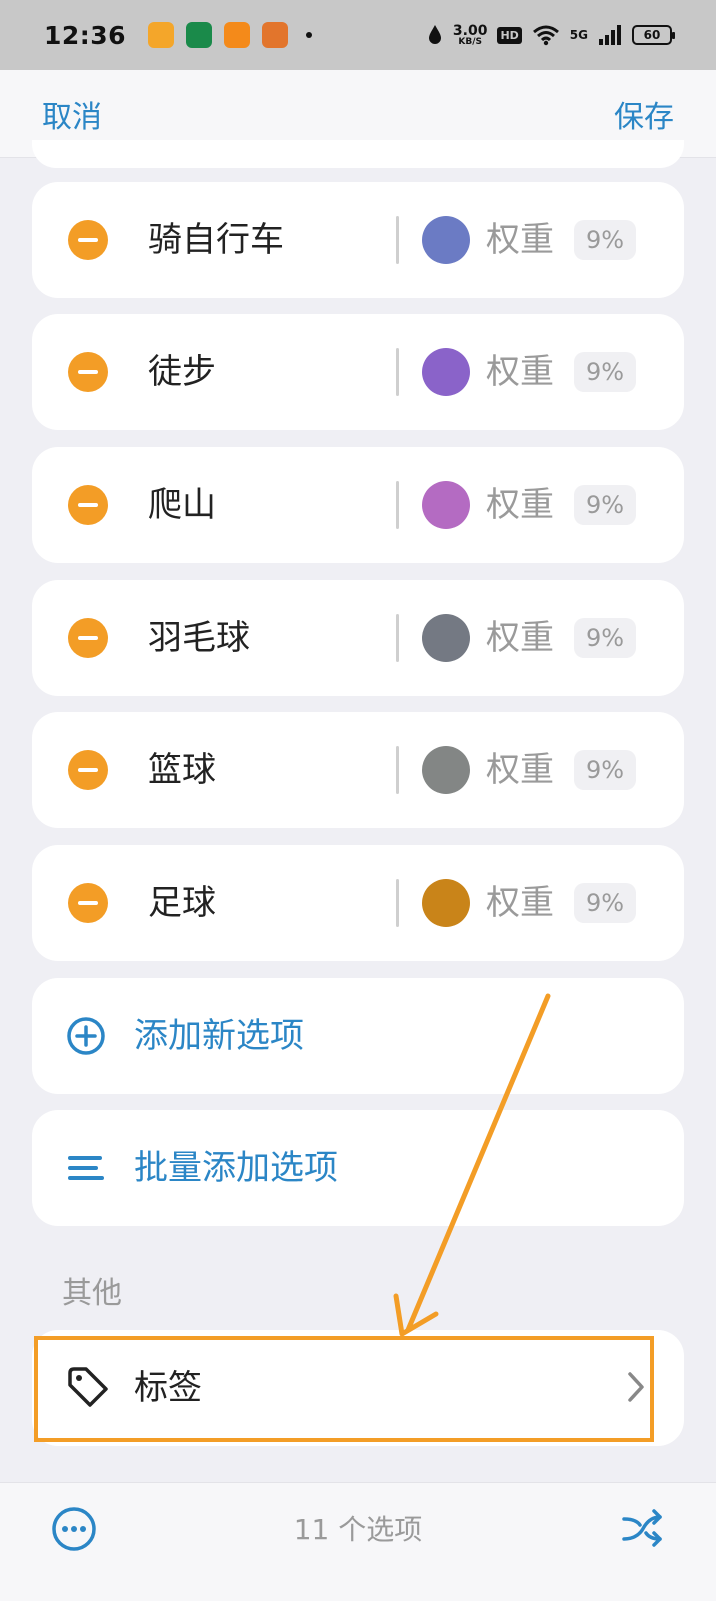 Image resolution: width=716 pixels, height=1601 pixels. Describe the element at coordinates (168, 1388) in the screenshot. I see `tags-label: 标签` at that location.